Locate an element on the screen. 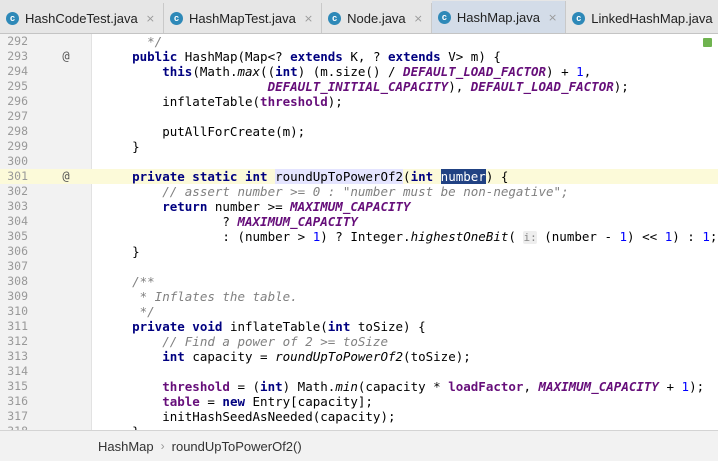 The width and height of the screenshot is (718, 461). code-token: int is located at coordinates (425, 176).